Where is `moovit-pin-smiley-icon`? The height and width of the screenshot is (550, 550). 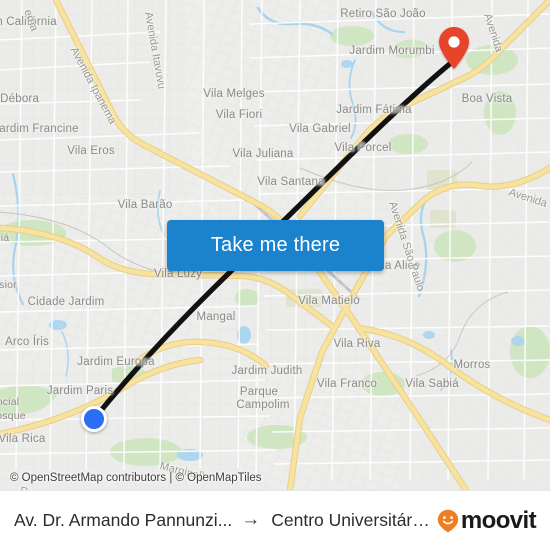 moovit-pin-smiley-icon is located at coordinates (448, 520).